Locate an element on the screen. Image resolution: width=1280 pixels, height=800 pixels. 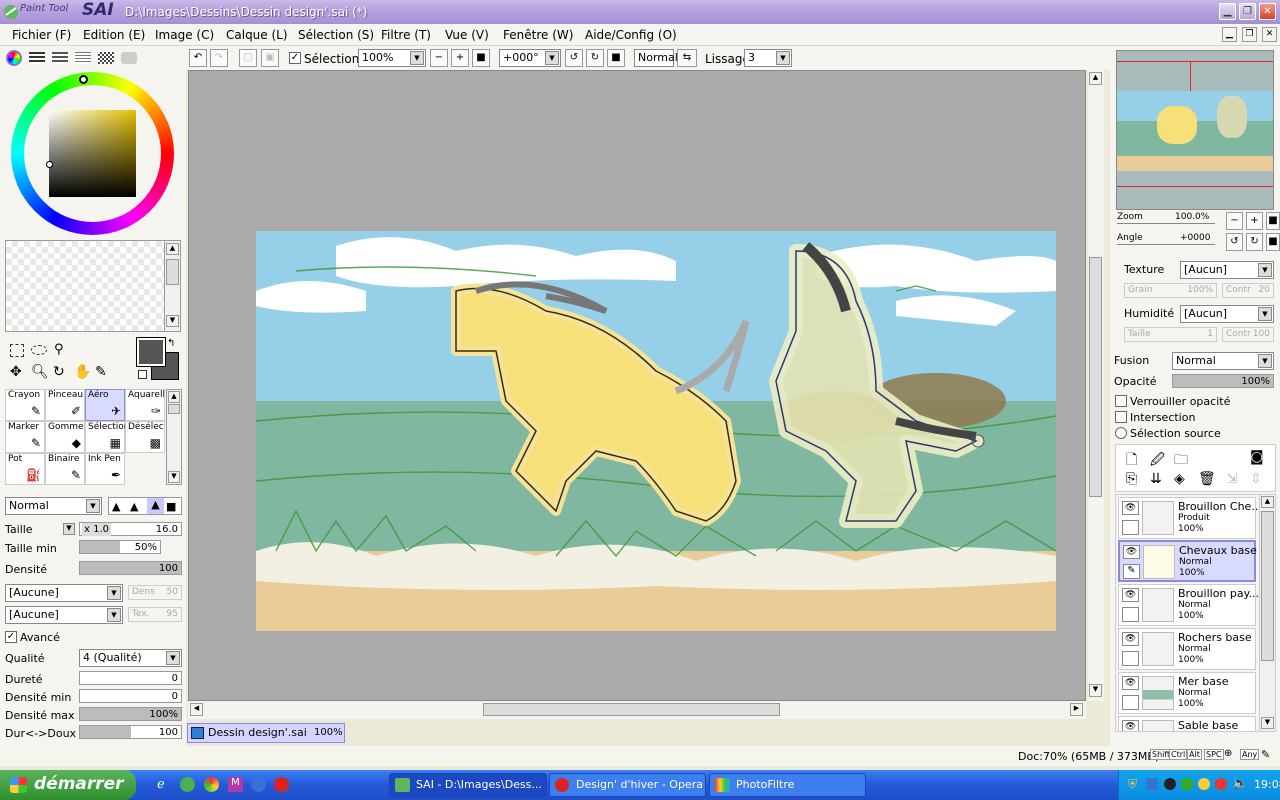
layer-item: 👁 Rochers base Normal 100% is located at coordinates (1187, 649).